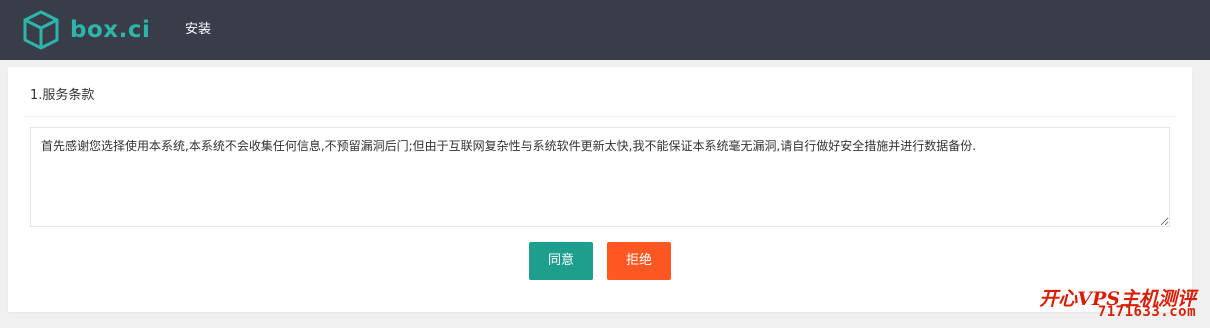 Image resolution: width=1210 pixels, height=328 pixels. What do you see at coordinates (600, 92) in the screenshot?
I see `card-title: 1.服务条款` at bounding box center [600, 92].